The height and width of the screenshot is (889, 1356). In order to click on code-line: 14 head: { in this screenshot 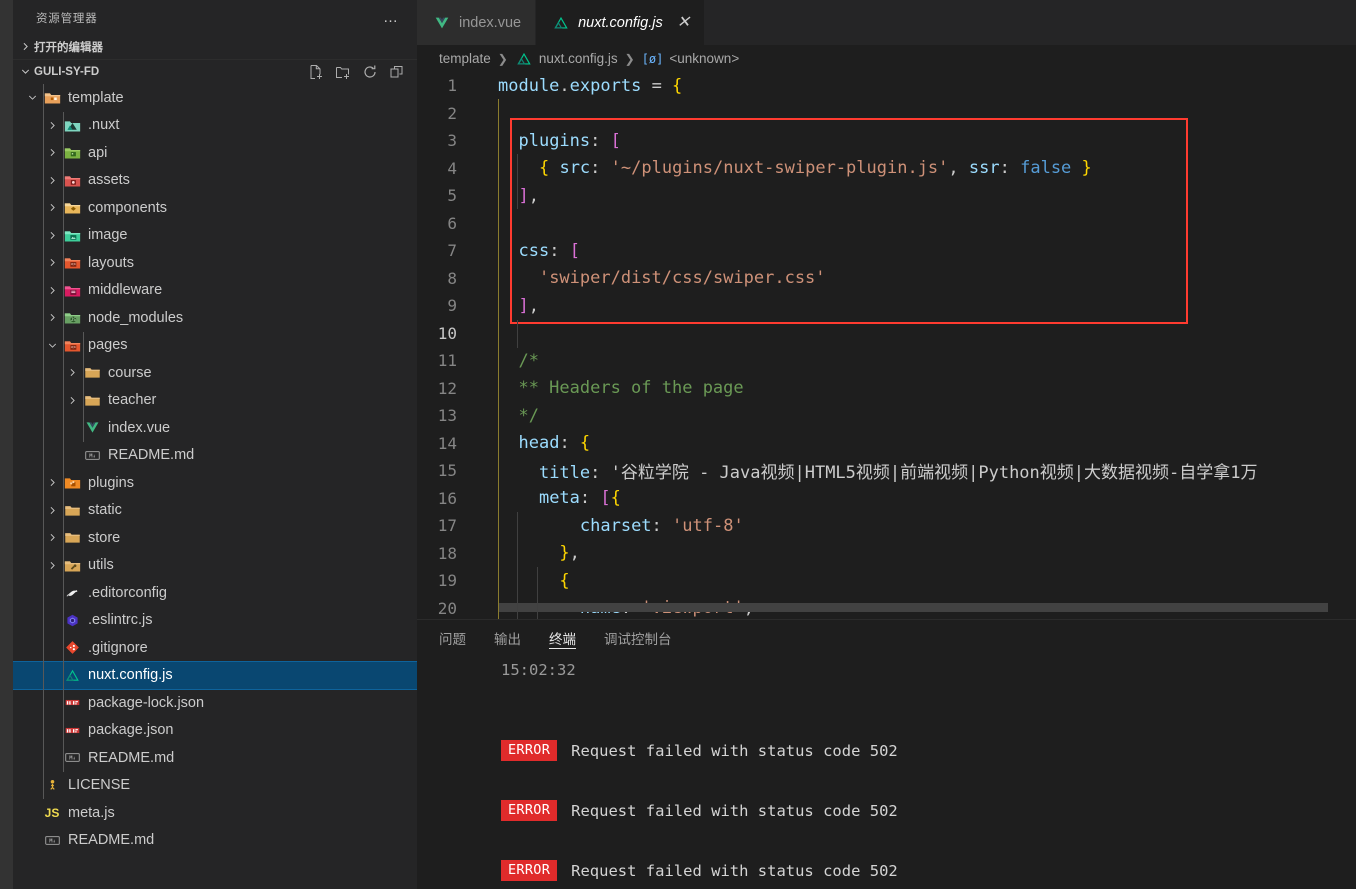, I will do `click(886, 444)`.